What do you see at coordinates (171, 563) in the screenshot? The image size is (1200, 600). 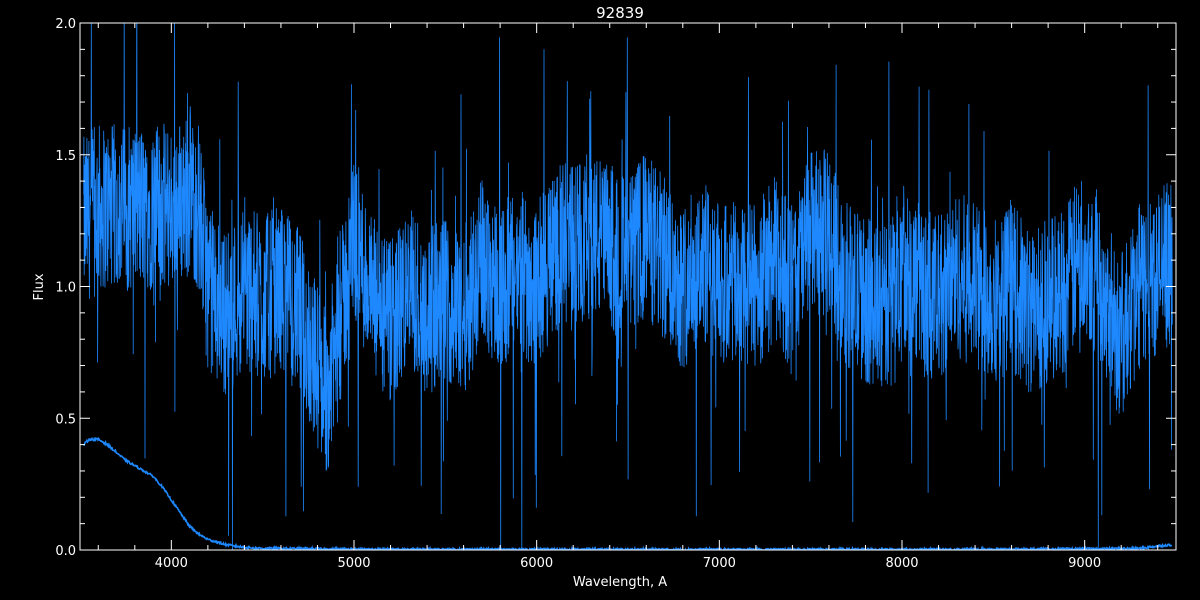 I see `x-tick-label: 4000` at bounding box center [171, 563].